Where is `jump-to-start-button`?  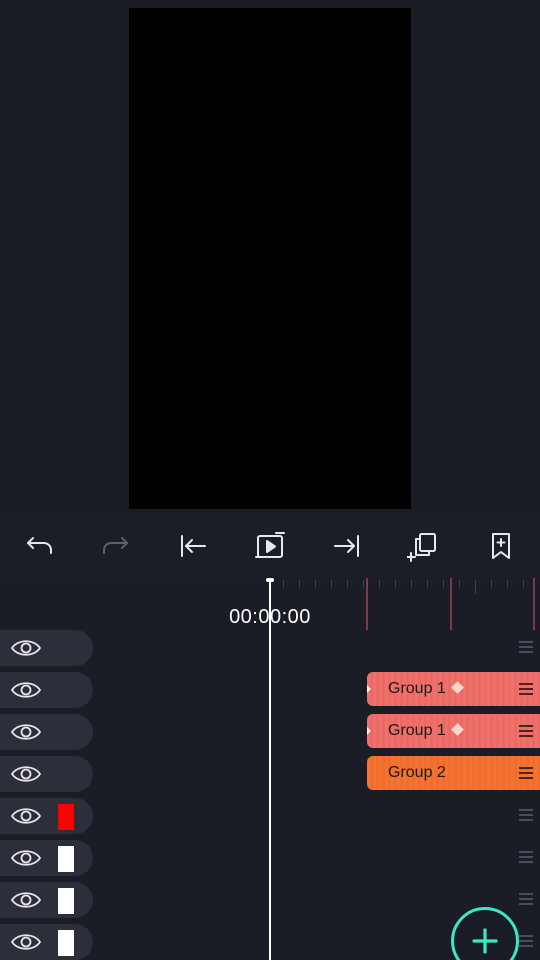 jump-to-start-button is located at coordinates (193, 546).